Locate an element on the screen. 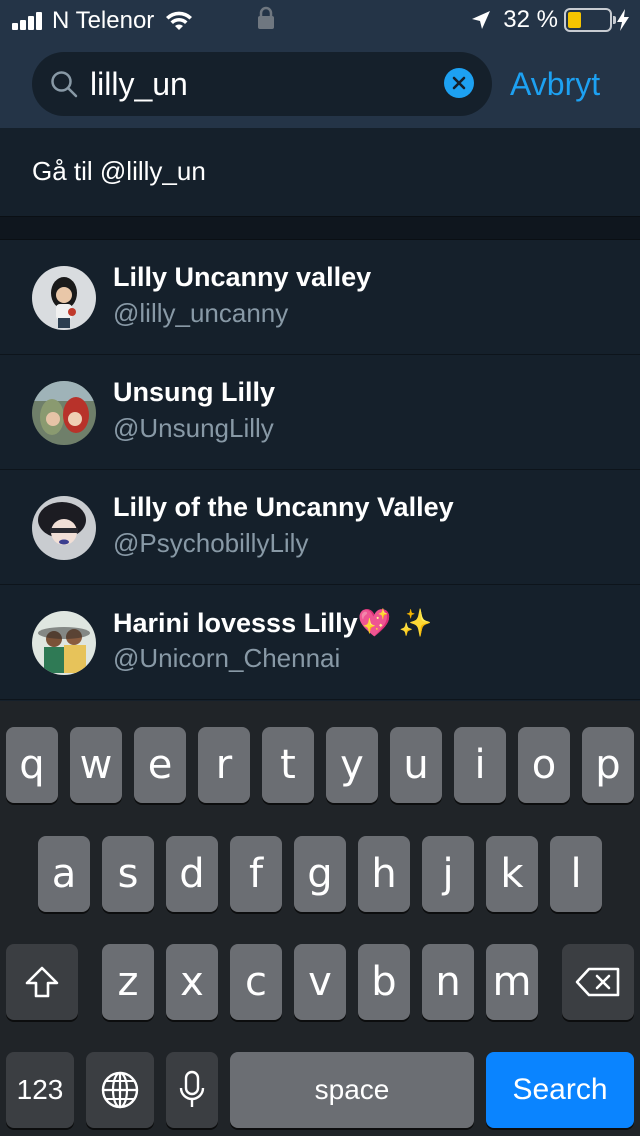  key-i: i is located at coordinates (480, 765).